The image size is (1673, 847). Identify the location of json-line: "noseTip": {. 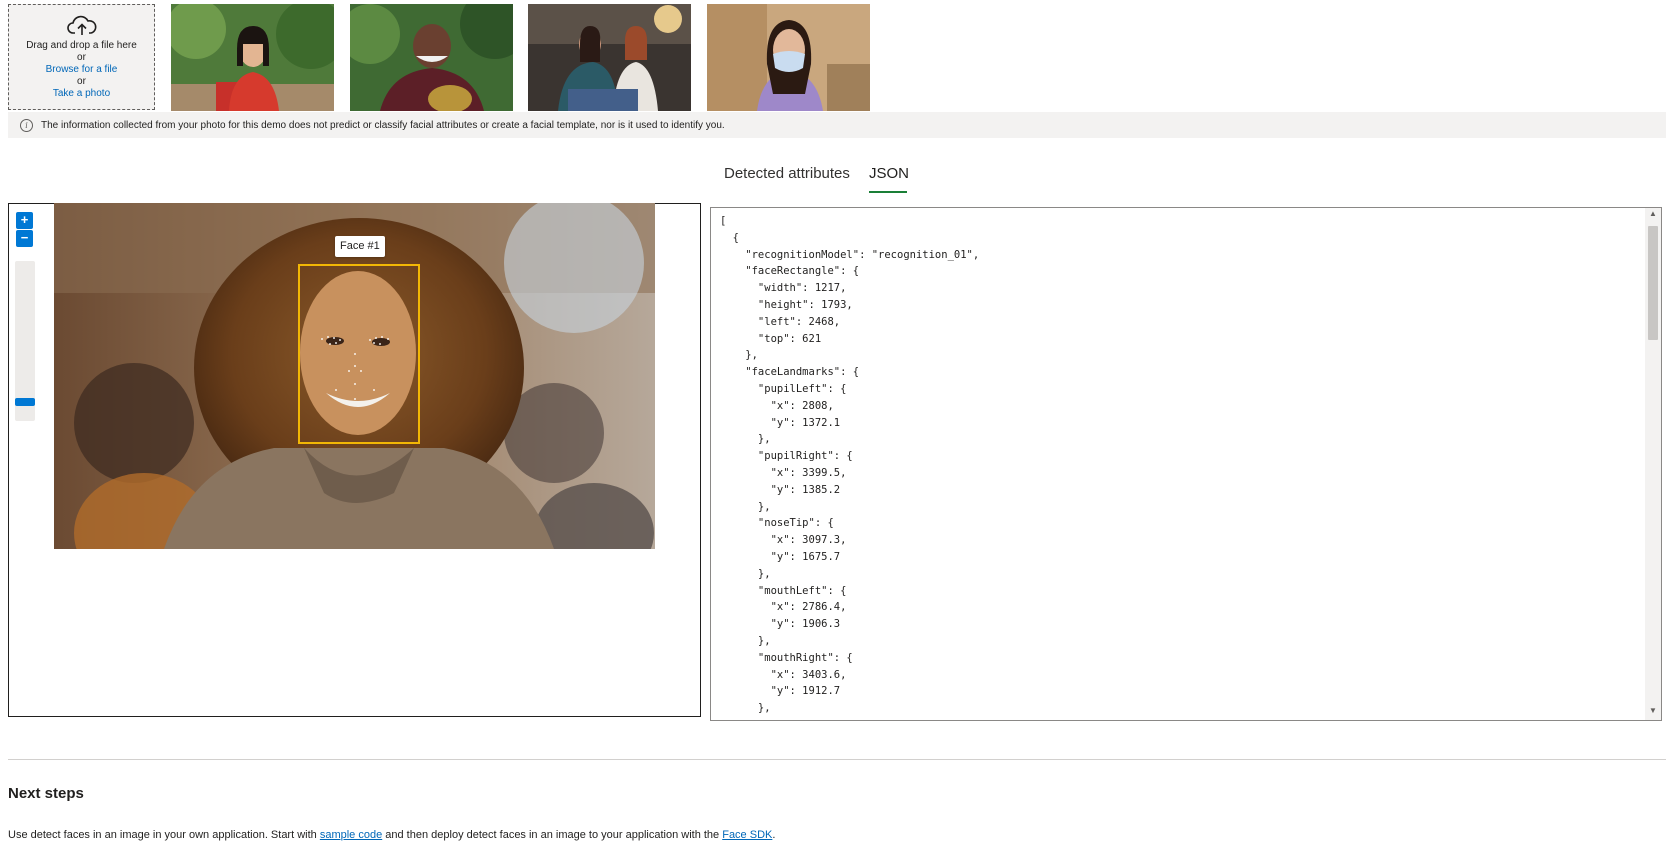
(777, 523).